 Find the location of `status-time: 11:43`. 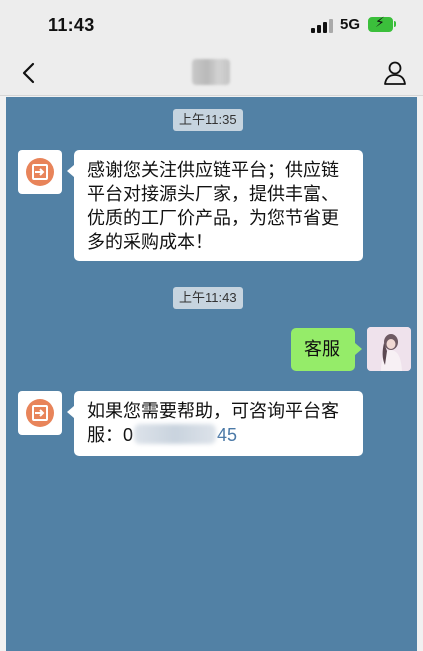

status-time: 11:43 is located at coordinates (71, 25).